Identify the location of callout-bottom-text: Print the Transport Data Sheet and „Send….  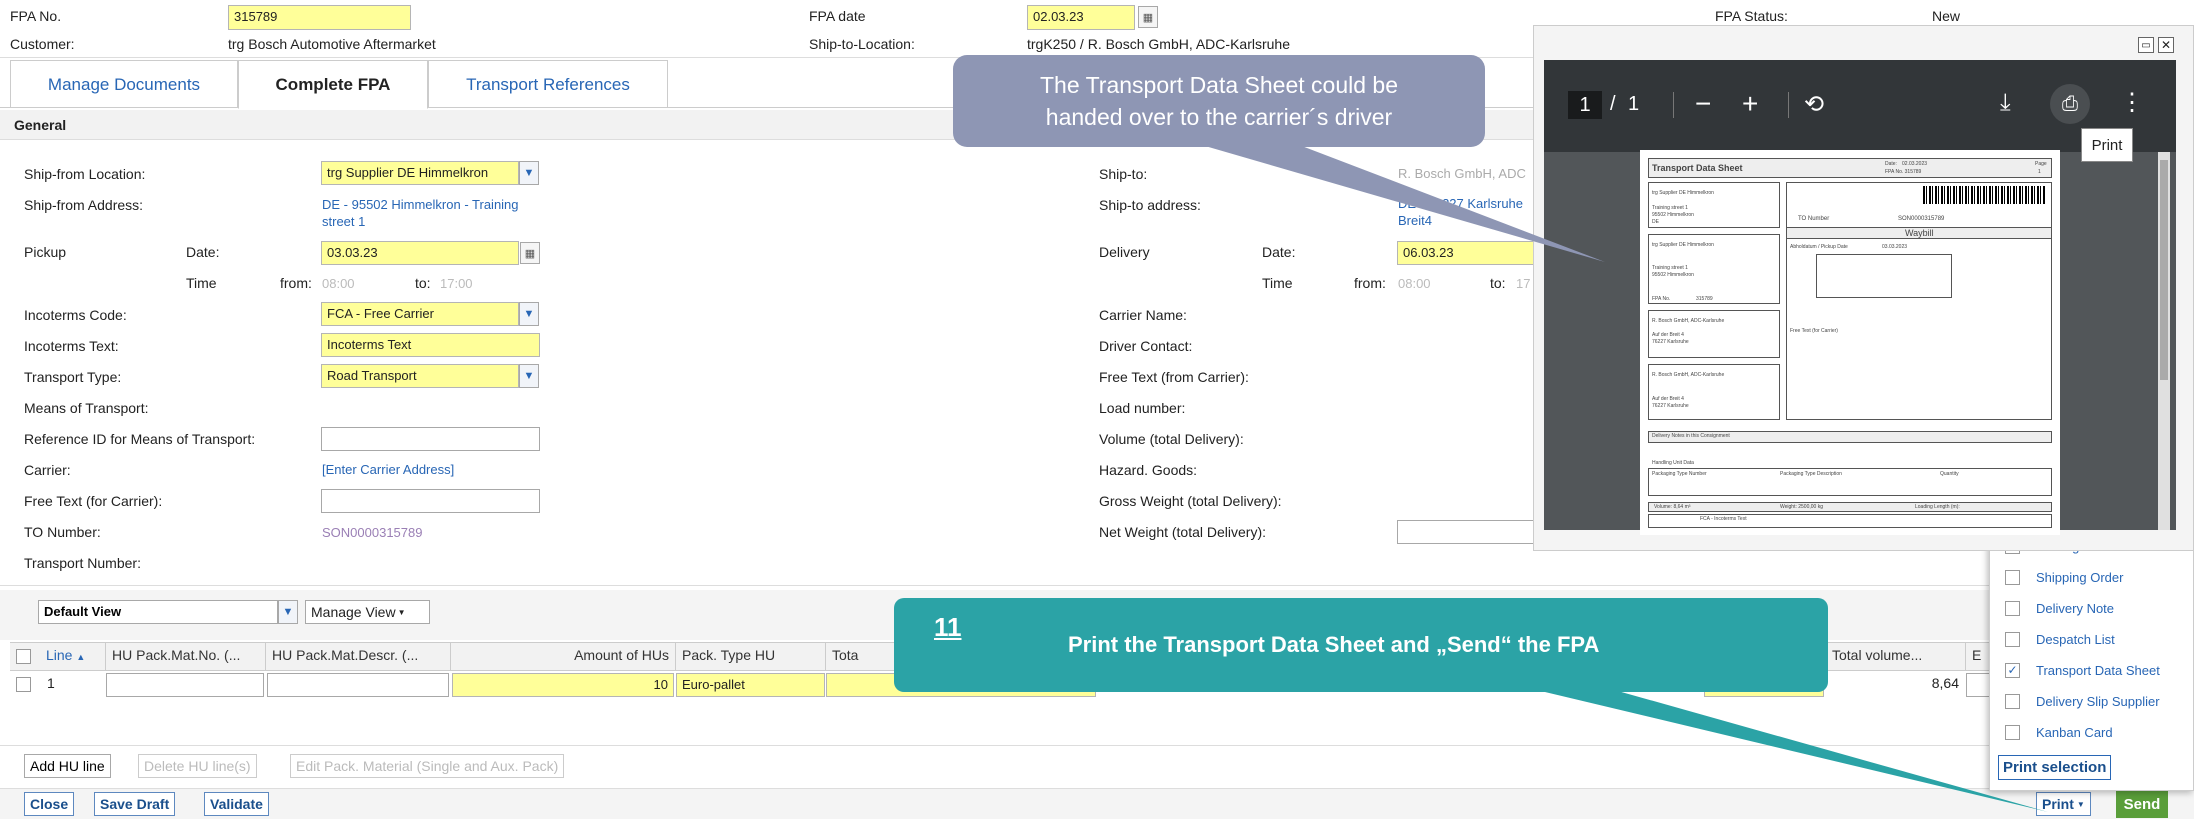
(1334, 644).